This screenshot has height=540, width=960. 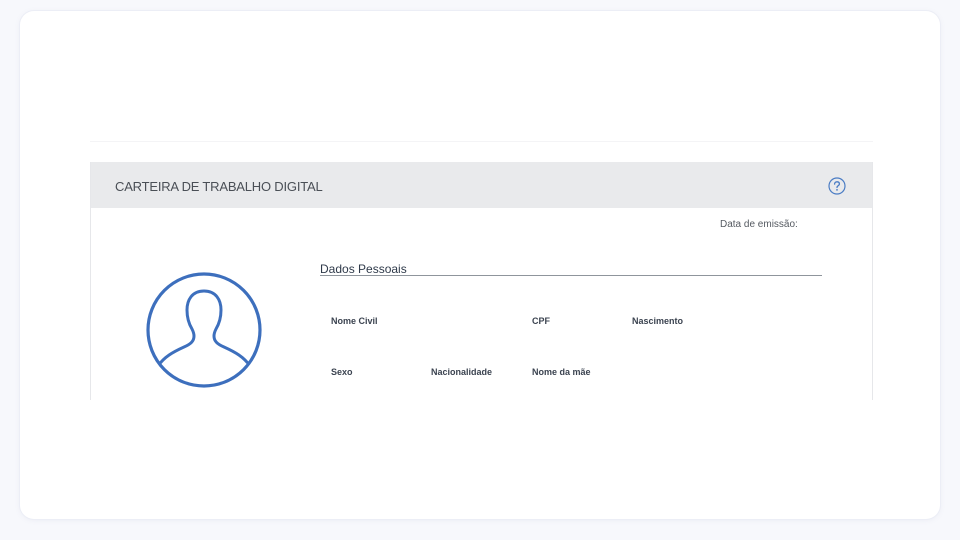 I want to click on top-divider, so click(x=481, y=141).